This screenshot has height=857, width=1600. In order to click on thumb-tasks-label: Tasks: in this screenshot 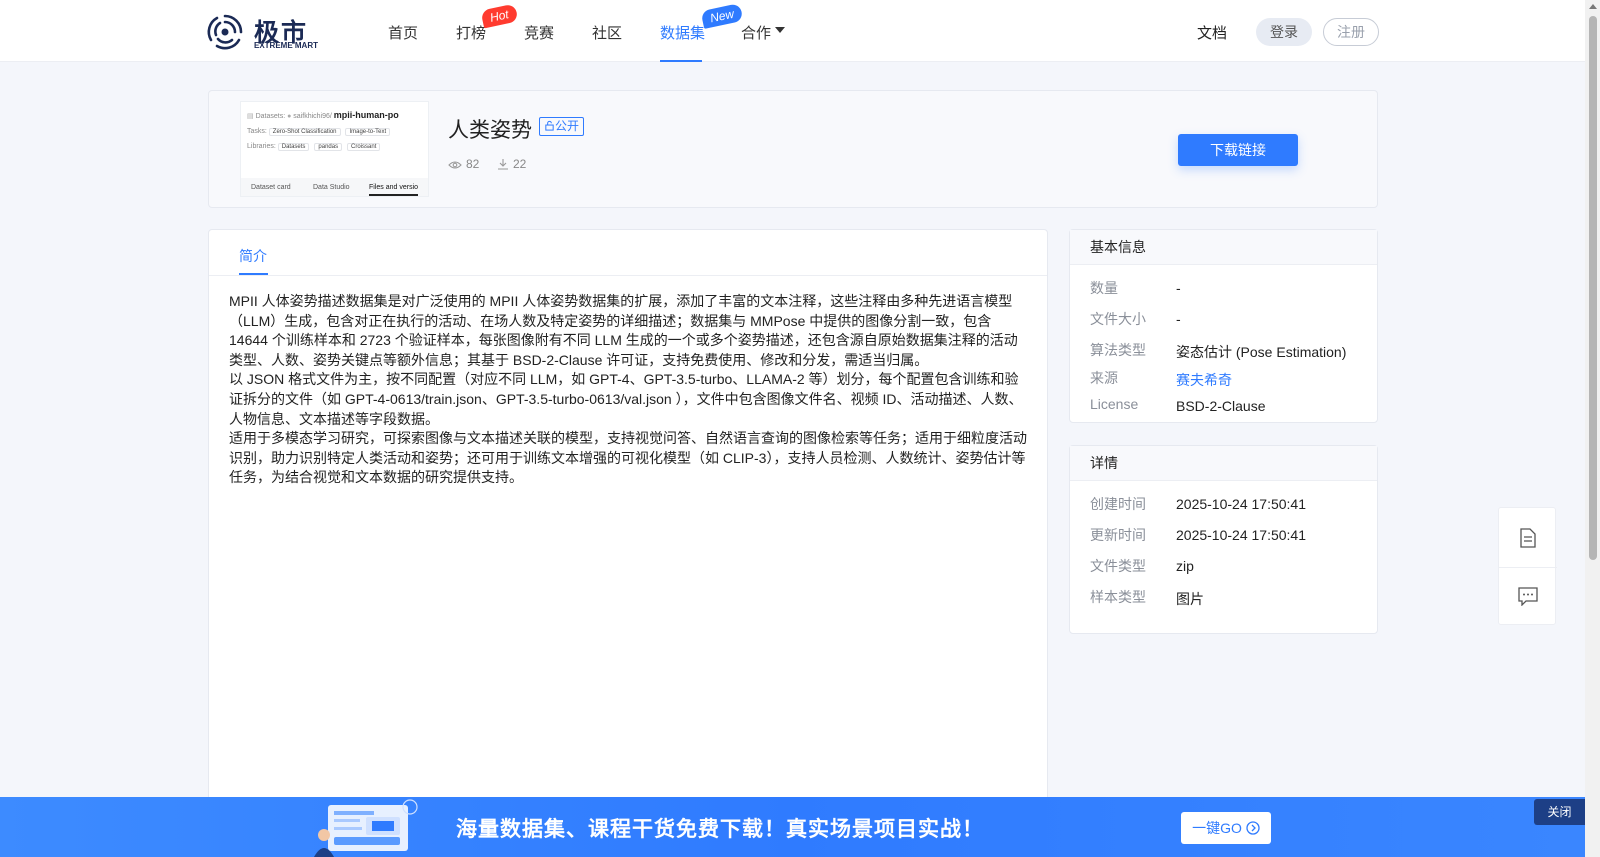, I will do `click(257, 131)`.